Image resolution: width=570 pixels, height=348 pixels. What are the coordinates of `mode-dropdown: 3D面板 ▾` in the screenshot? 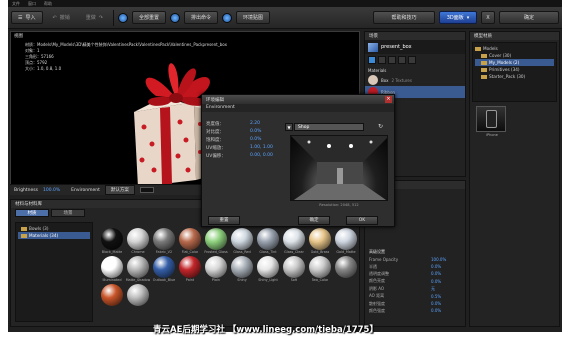 It's located at (458, 17).